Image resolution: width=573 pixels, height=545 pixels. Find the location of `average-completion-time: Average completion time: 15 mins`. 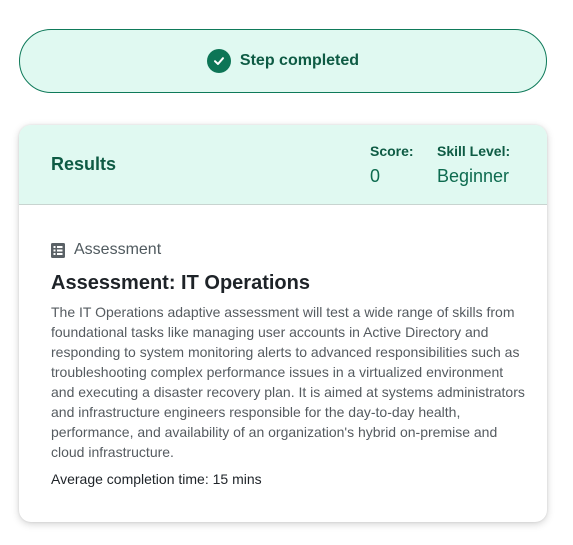

average-completion-time: Average completion time: 15 mins is located at coordinates (156, 479).